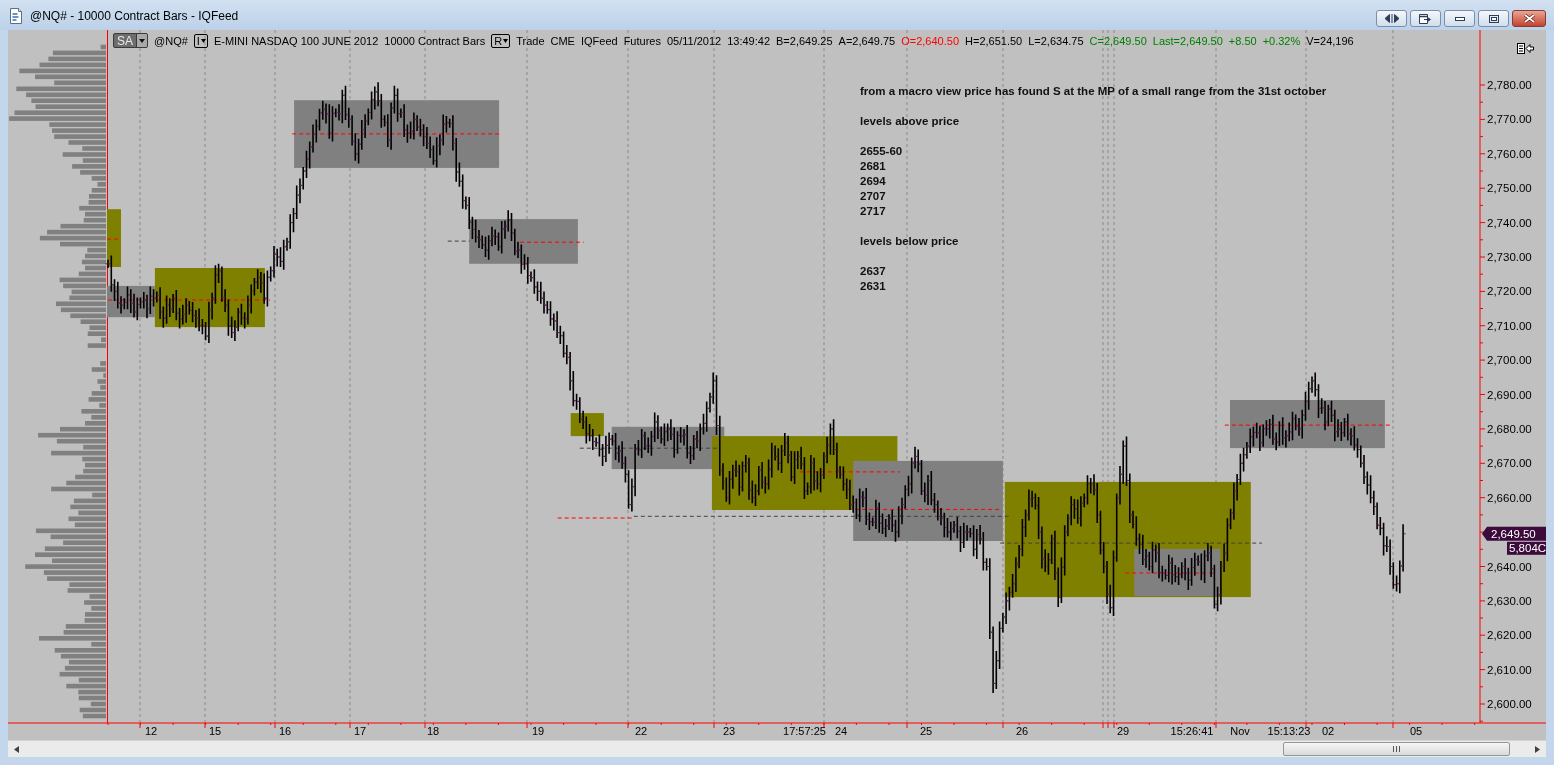 Image resolution: width=1554 pixels, height=765 pixels. Describe the element at coordinates (994, 40) in the screenshot. I see `quote-field: H=2,651.50` at that location.